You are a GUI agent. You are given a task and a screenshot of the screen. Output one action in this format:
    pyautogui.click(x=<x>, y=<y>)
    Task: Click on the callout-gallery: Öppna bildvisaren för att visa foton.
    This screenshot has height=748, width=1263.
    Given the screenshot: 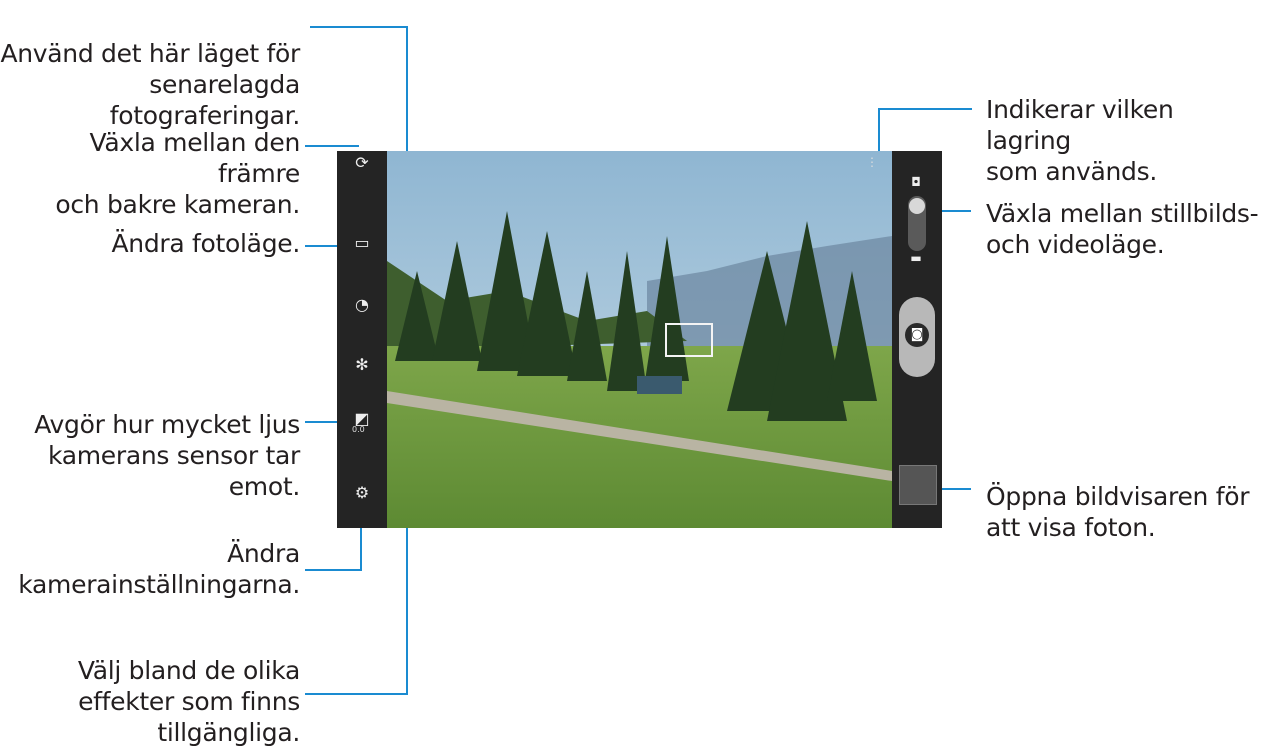 What is the action you would take?
    pyautogui.click(x=1118, y=512)
    